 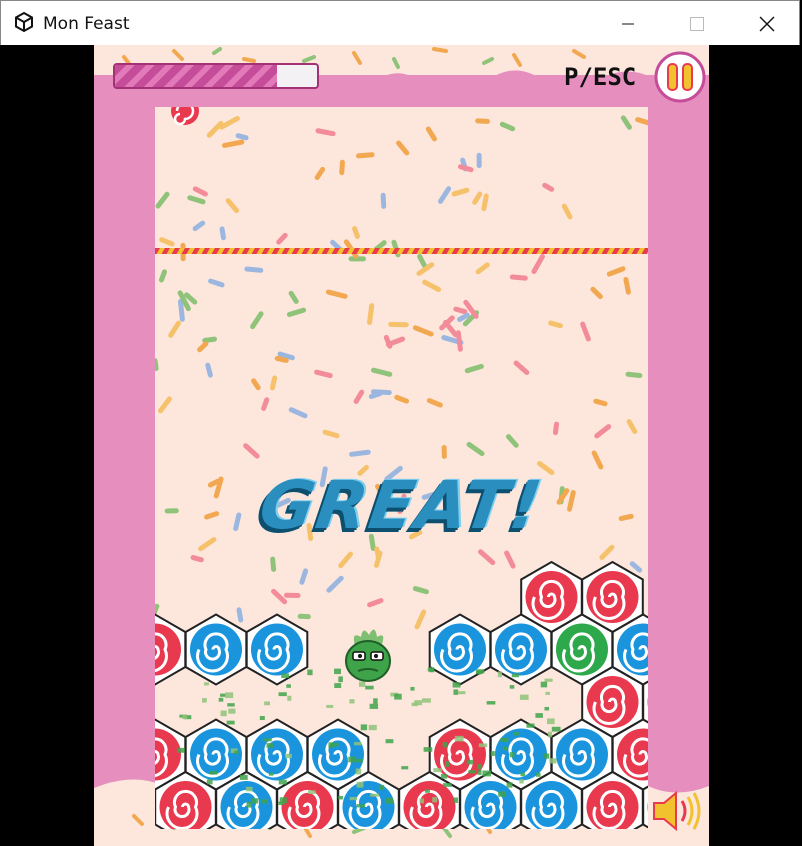 What do you see at coordinates (697, 23) in the screenshot?
I see `maximize-button` at bounding box center [697, 23].